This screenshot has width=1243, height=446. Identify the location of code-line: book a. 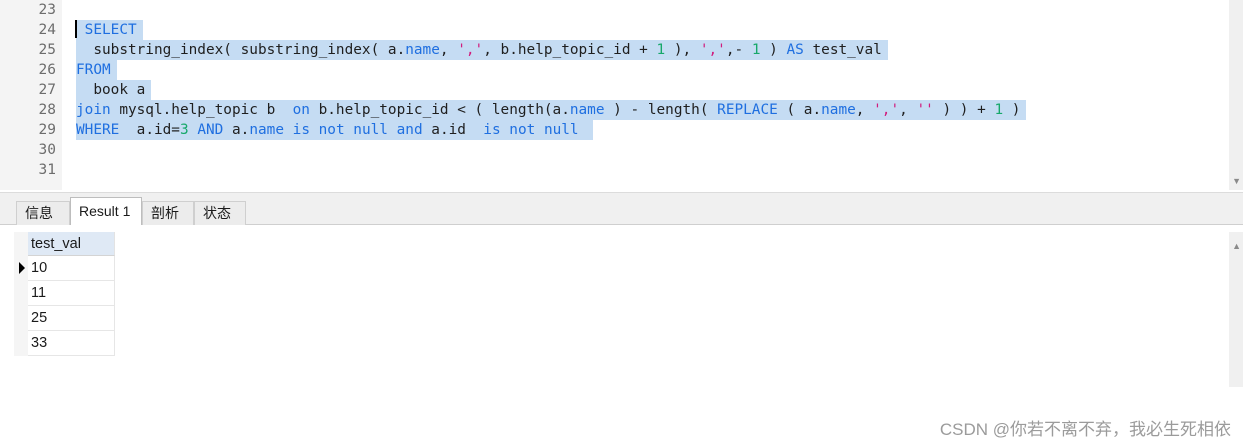
(114, 90).